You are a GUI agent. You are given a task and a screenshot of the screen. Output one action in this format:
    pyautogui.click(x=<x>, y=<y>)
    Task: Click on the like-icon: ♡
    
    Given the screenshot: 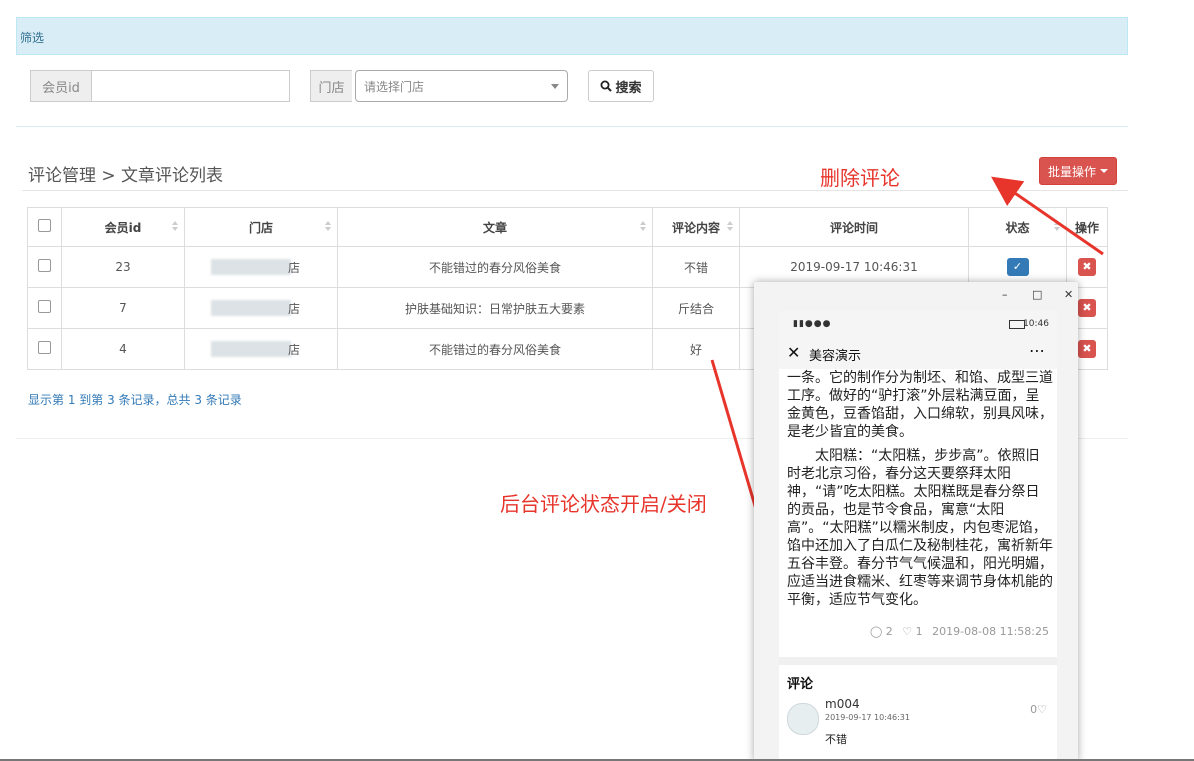 What is the action you would take?
    pyautogui.click(x=907, y=631)
    